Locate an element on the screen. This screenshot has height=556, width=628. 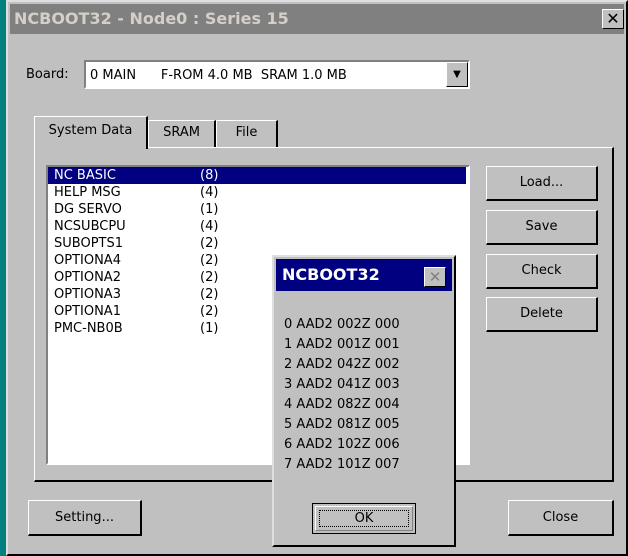
list-item-name: DG SERVO is located at coordinates (88, 209).